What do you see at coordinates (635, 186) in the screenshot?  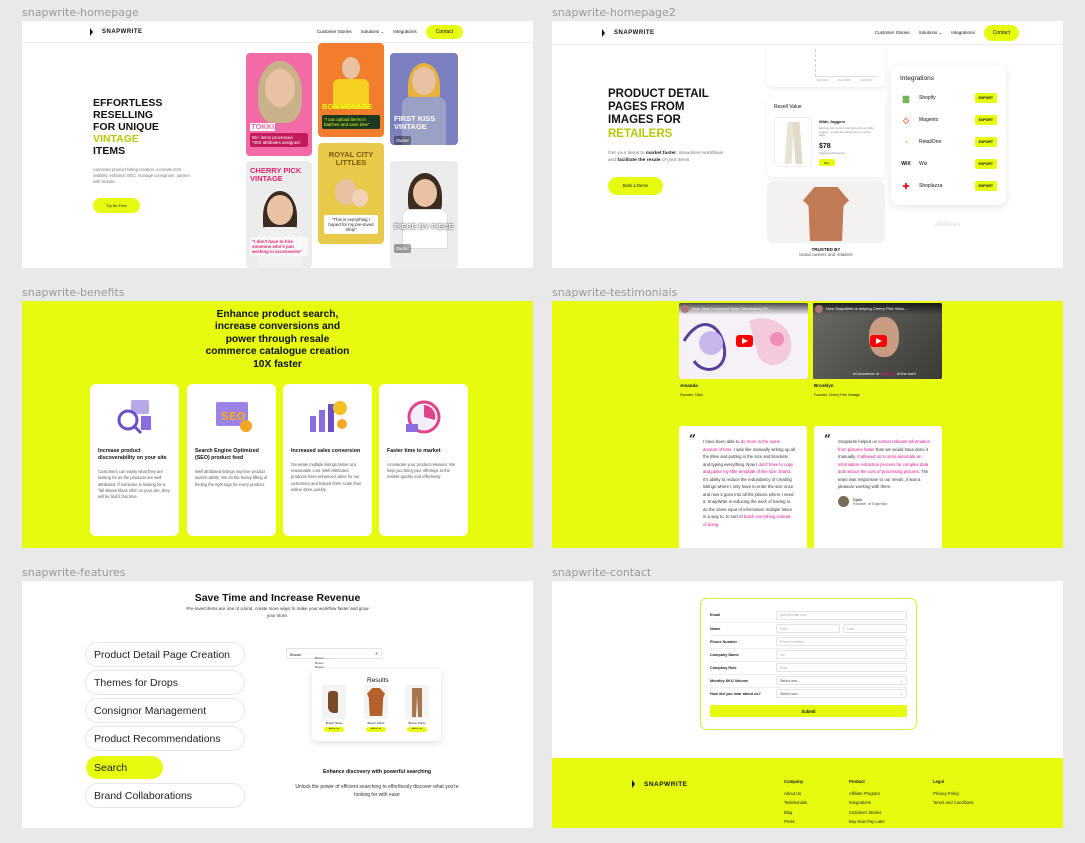 I see `book-demo-button: Book a Demo` at bounding box center [635, 186].